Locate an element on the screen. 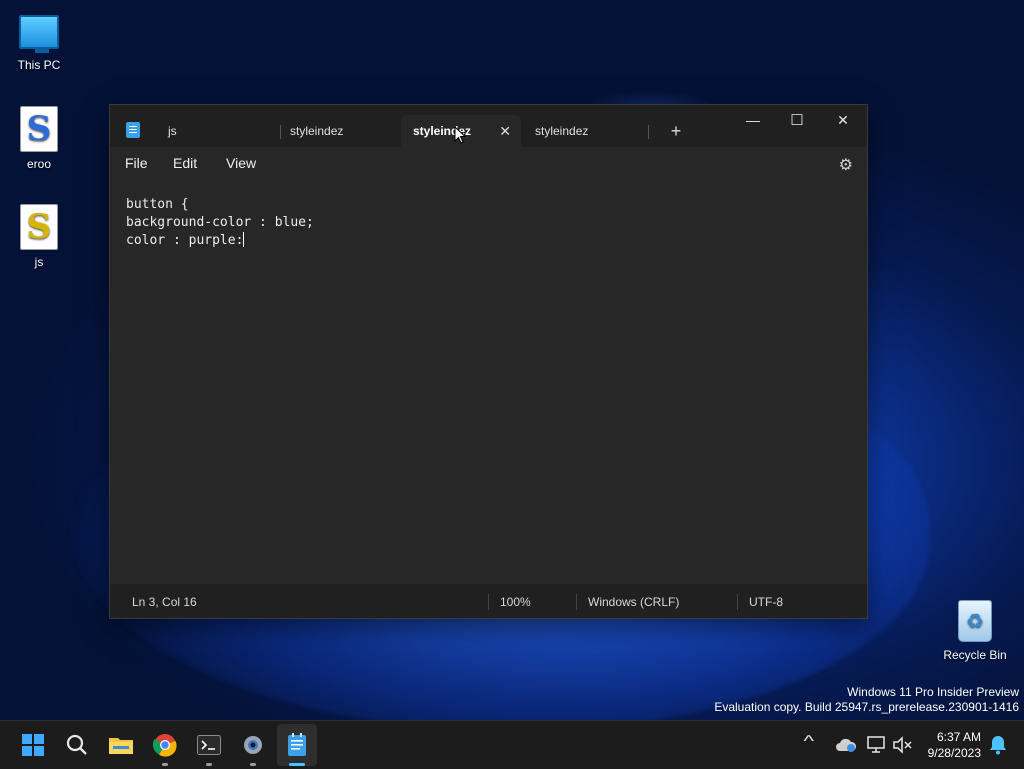  desktop-icon-label: js is located at coordinates (39, 262).